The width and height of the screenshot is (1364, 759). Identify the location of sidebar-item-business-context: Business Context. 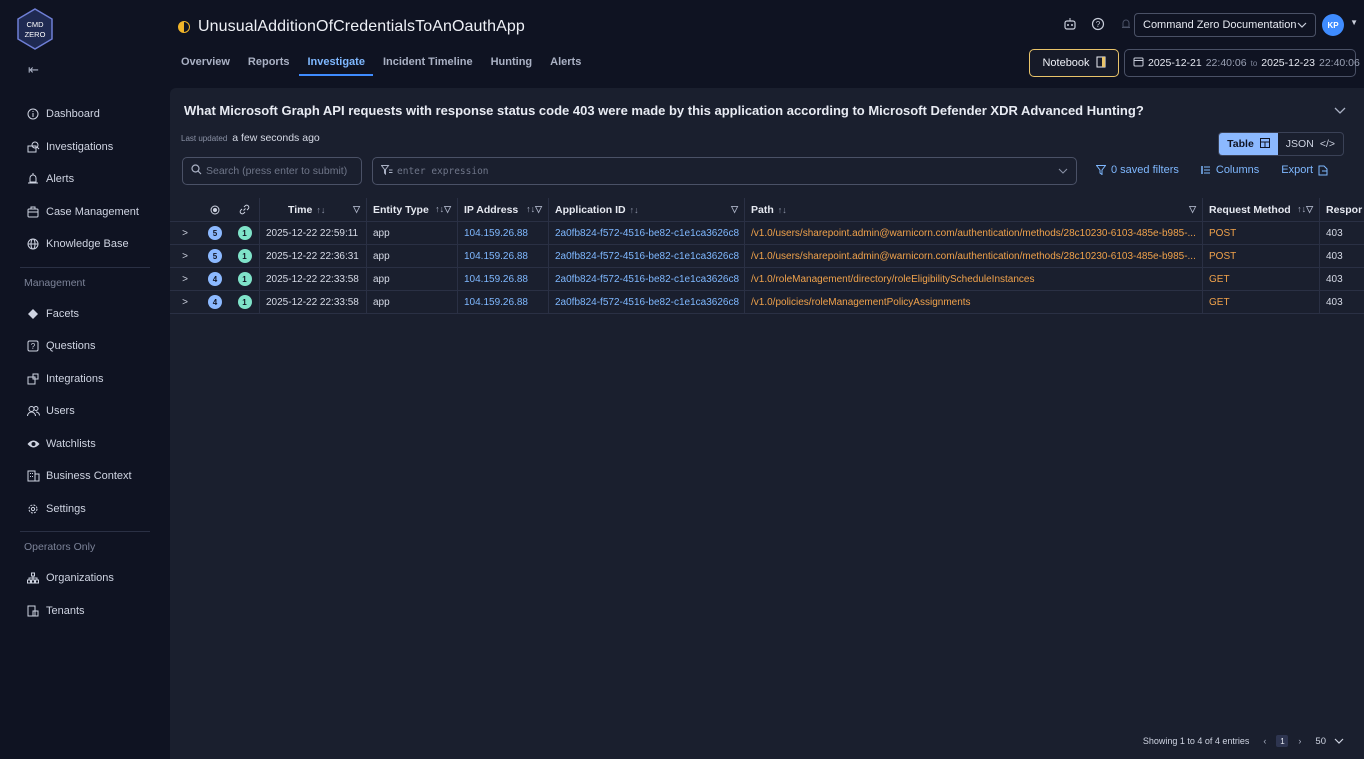
(85, 476).